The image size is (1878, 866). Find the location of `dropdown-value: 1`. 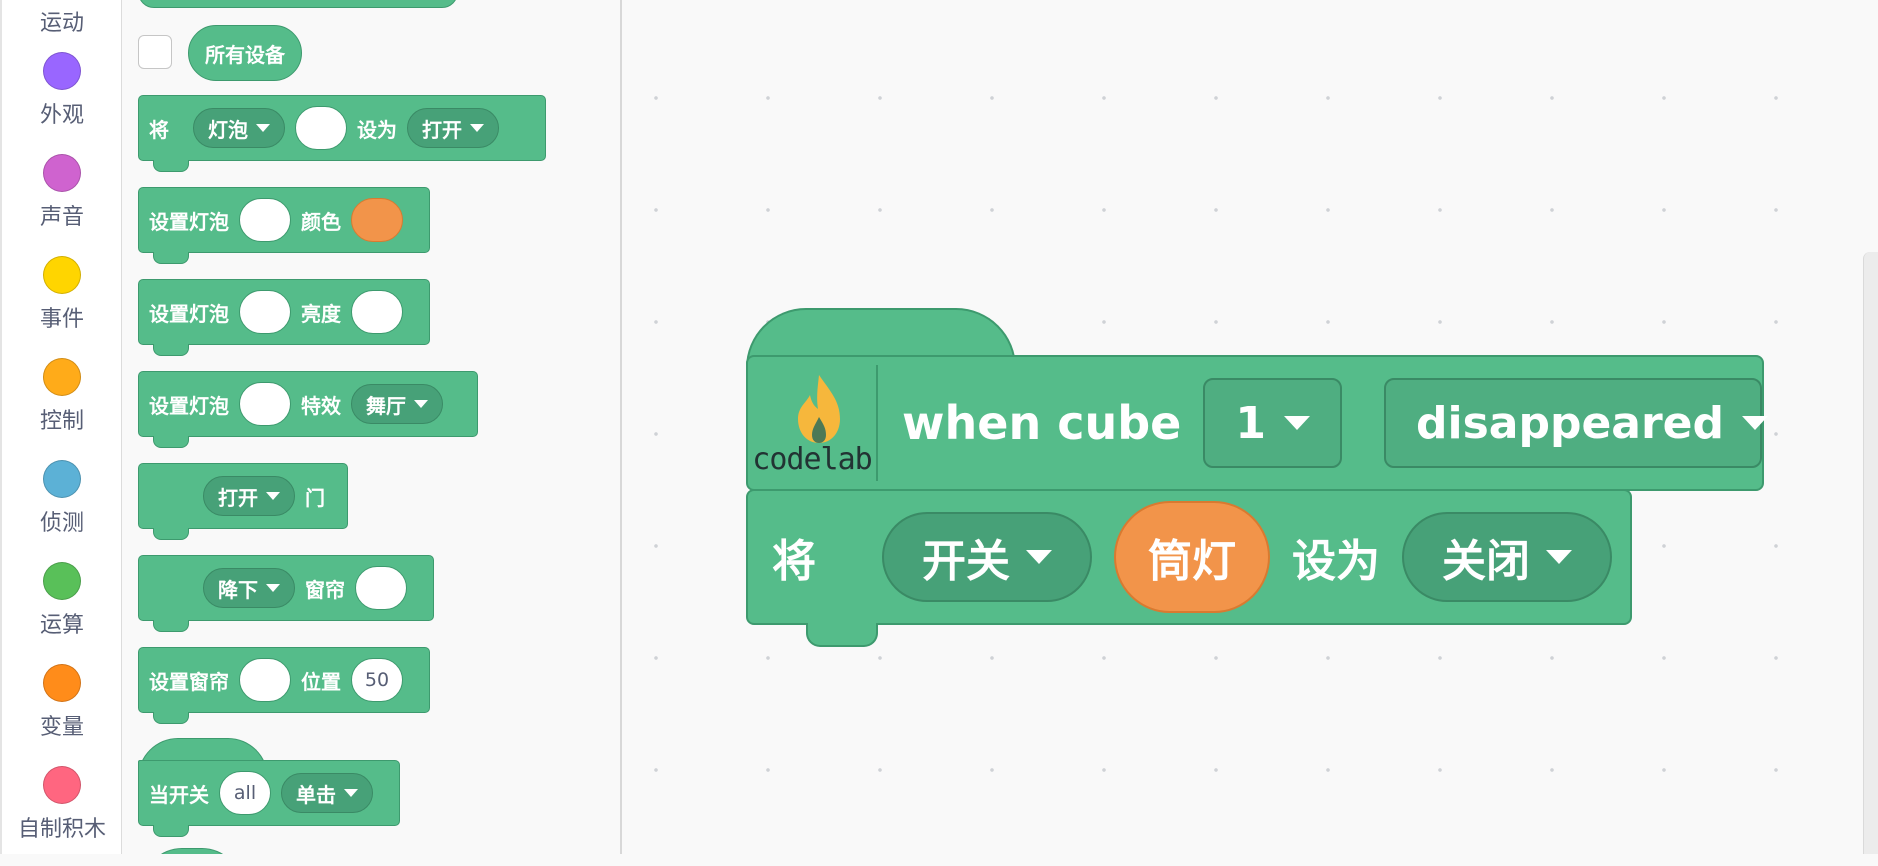

dropdown-value: 1 is located at coordinates (1250, 423).